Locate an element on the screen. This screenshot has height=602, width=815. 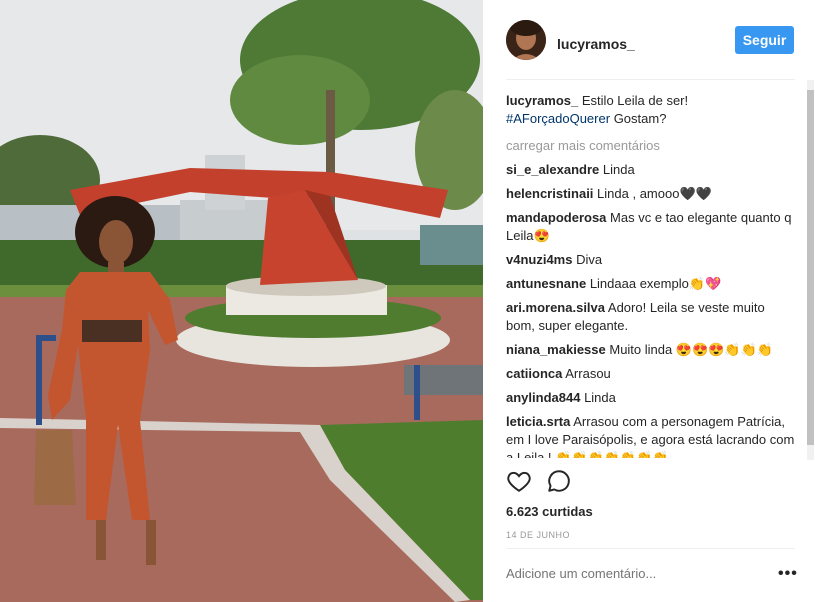
add-comment-input is located at coordinates (631, 573).